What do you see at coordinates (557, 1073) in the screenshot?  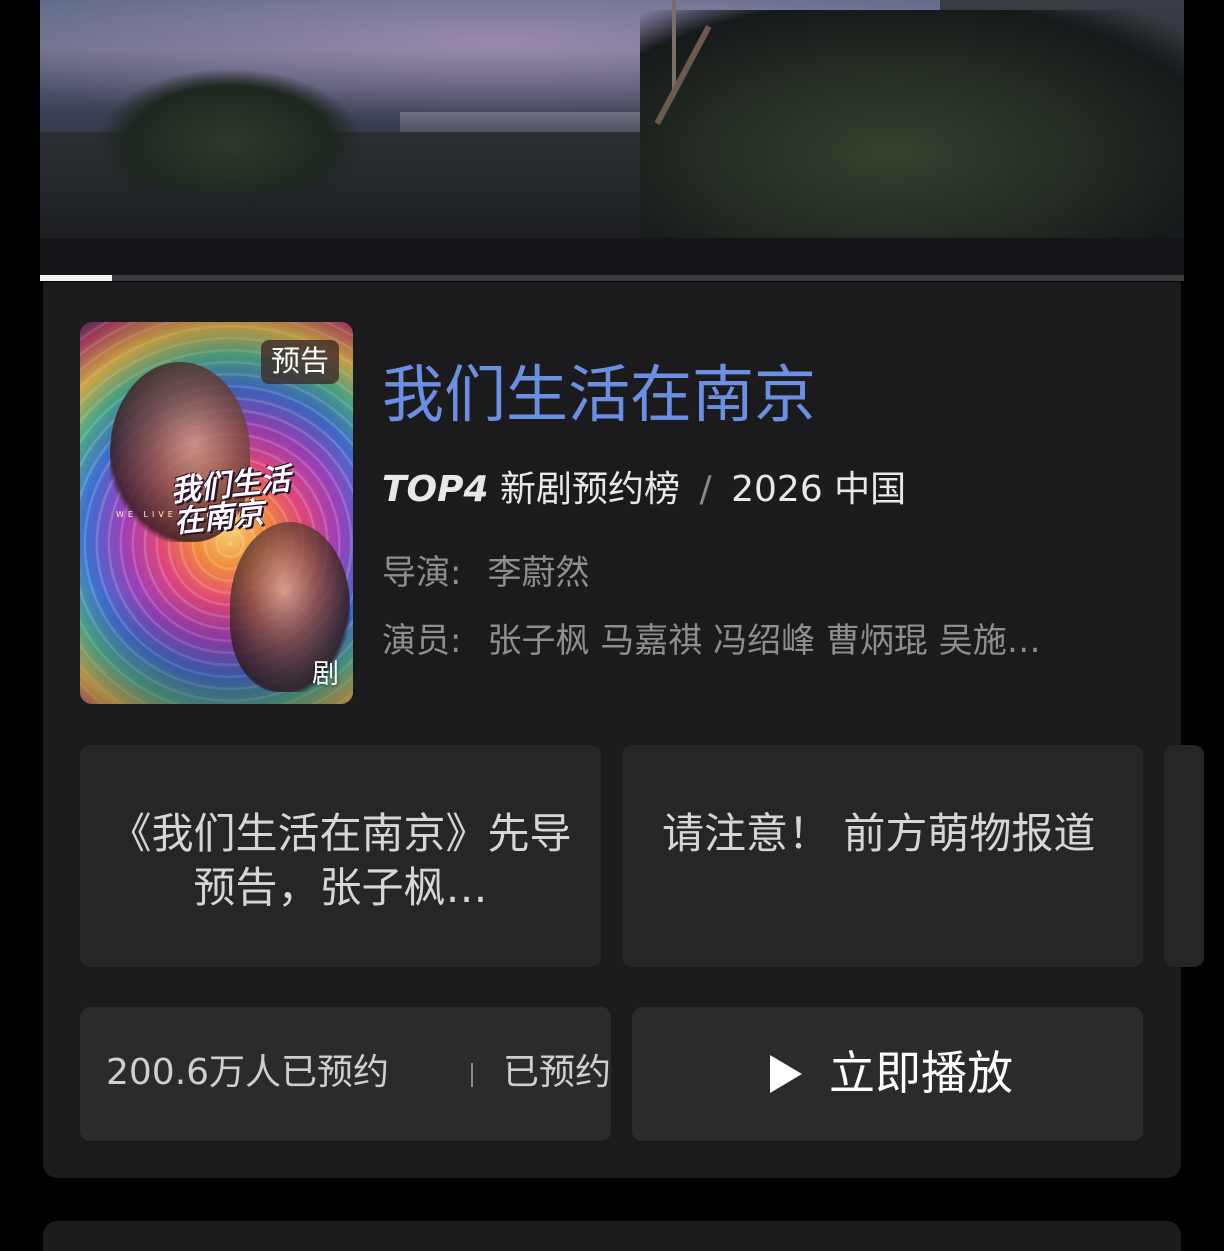 I see `reservation-state: 已预约` at bounding box center [557, 1073].